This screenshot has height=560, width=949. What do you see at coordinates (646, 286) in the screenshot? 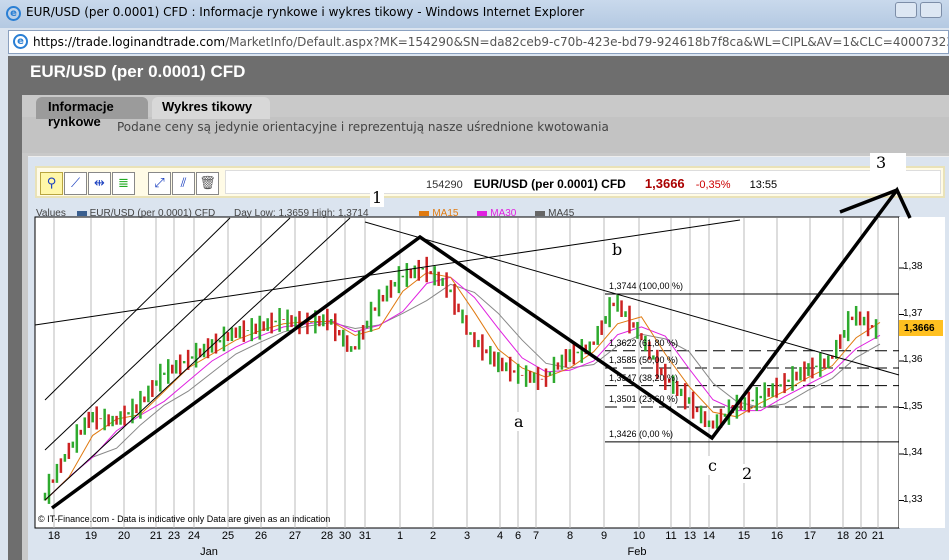
I see `fib-level-label: 1,3744 (100,00 %)` at bounding box center [646, 286].